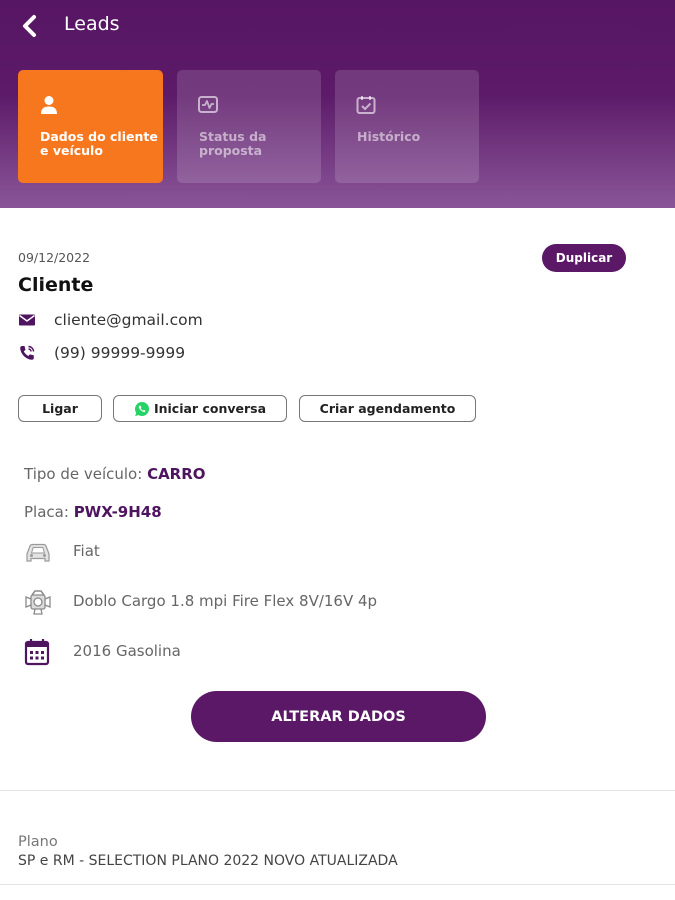 This screenshot has width=675, height=900. I want to click on vehicle-type-label: Tipo de veículo:, so click(83, 474).